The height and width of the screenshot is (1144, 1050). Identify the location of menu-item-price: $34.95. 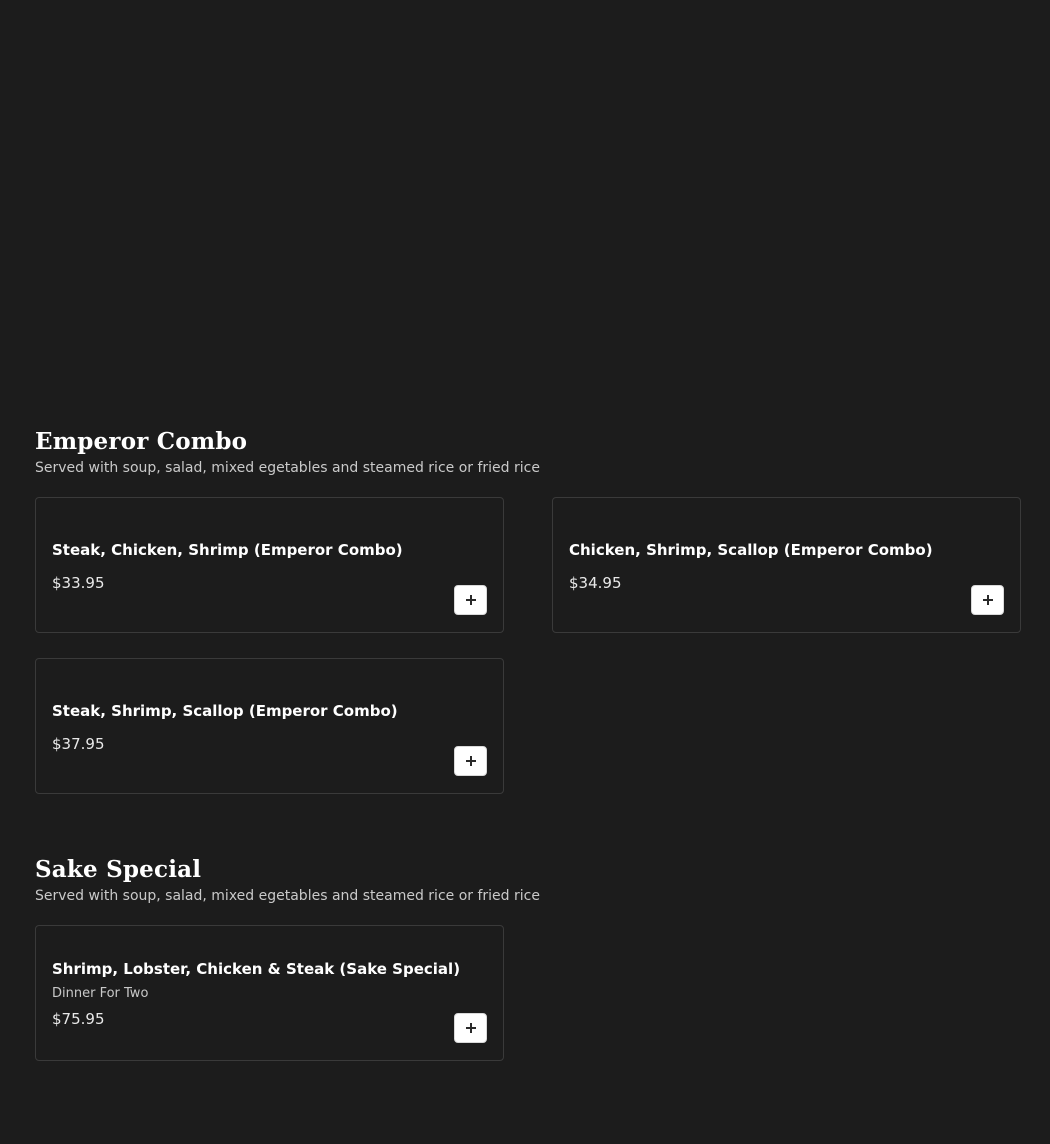
(595, 583).